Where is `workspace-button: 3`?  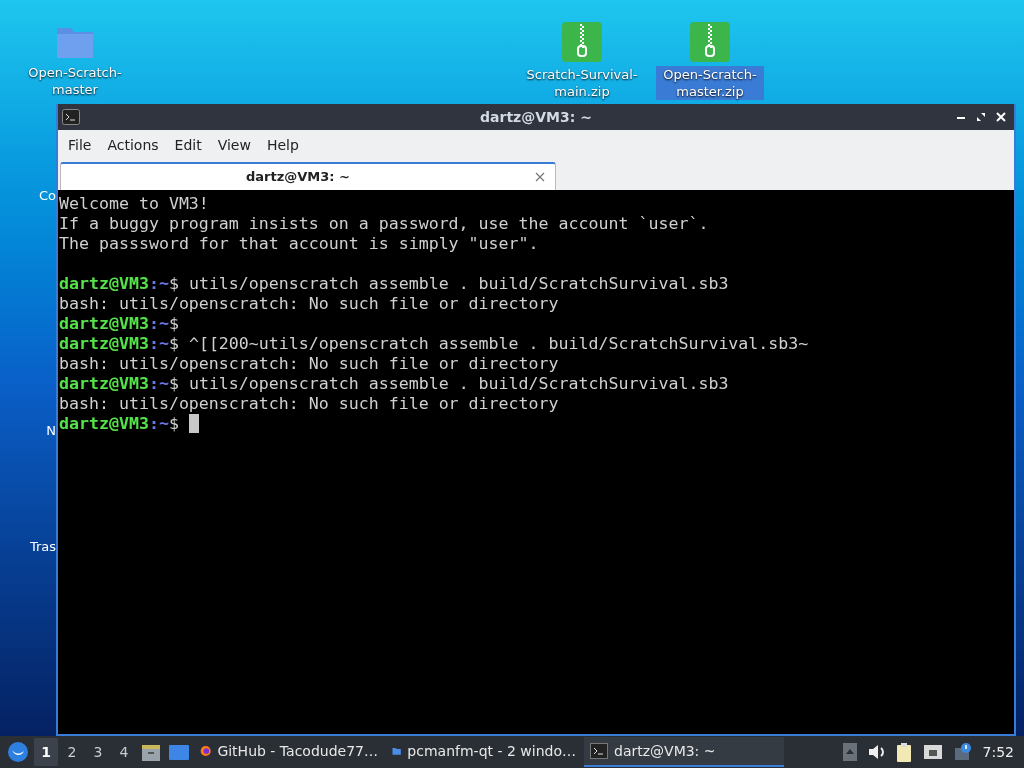
workspace-button: 3 is located at coordinates (98, 752).